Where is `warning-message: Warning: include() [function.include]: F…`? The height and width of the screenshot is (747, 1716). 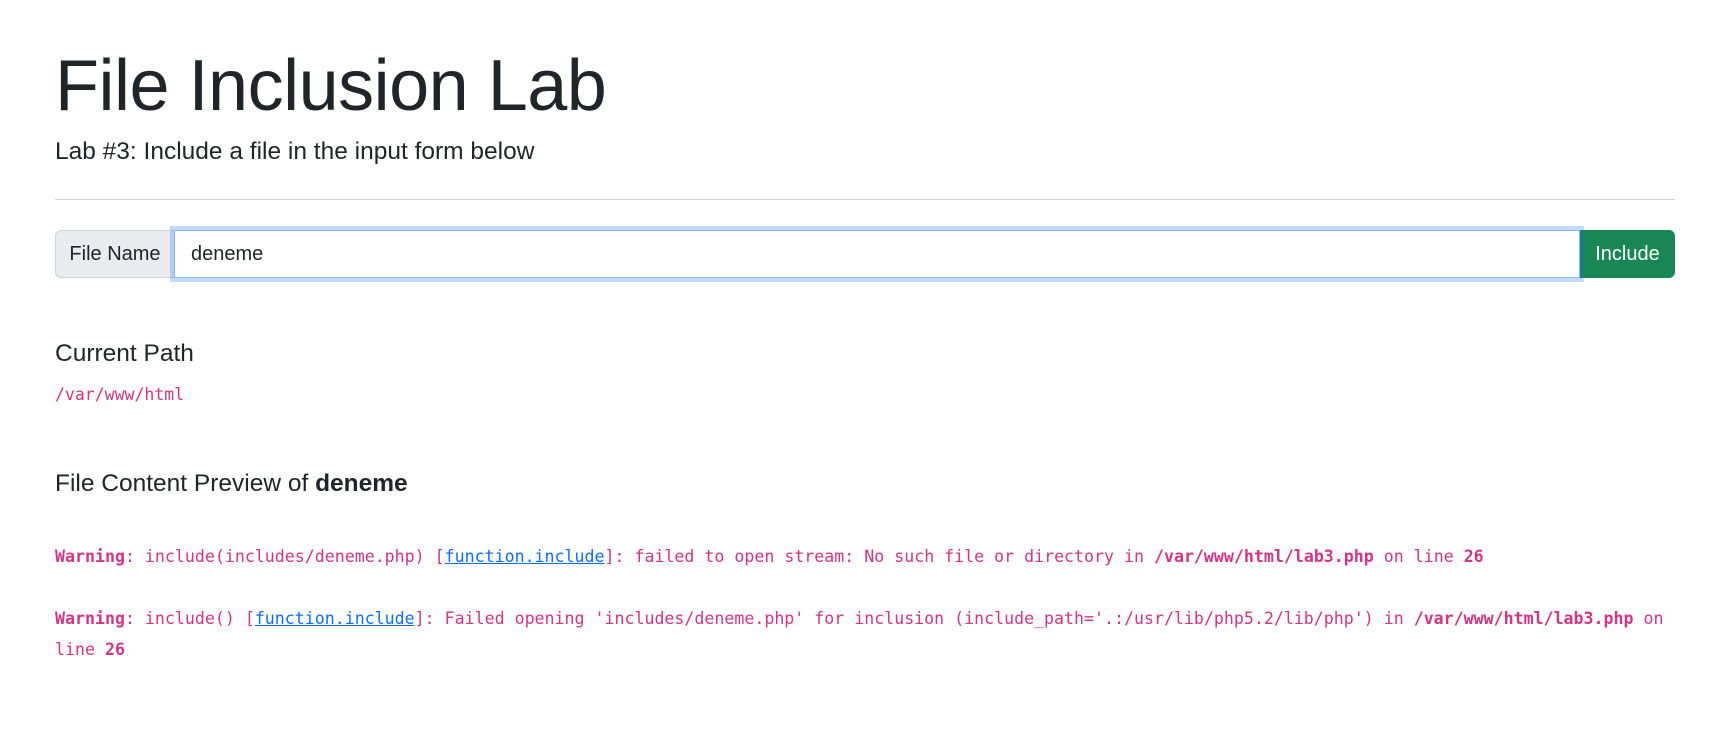 warning-message: Warning: include() [function.include]: F… is located at coordinates (865, 634).